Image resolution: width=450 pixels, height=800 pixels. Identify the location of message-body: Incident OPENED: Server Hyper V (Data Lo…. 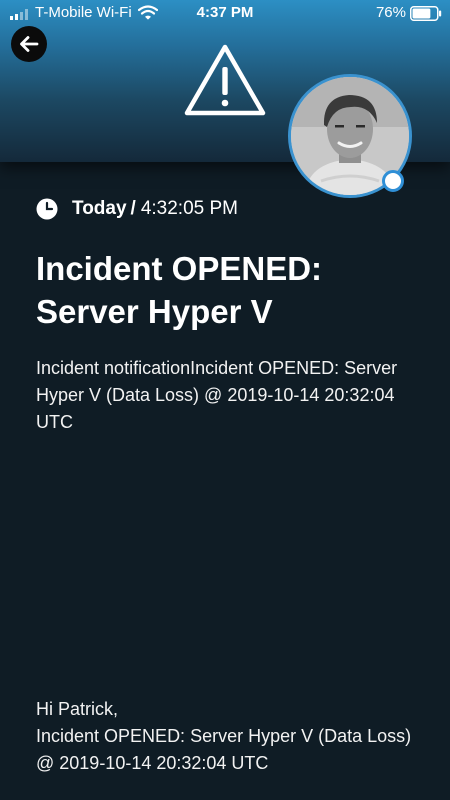
(224, 749).